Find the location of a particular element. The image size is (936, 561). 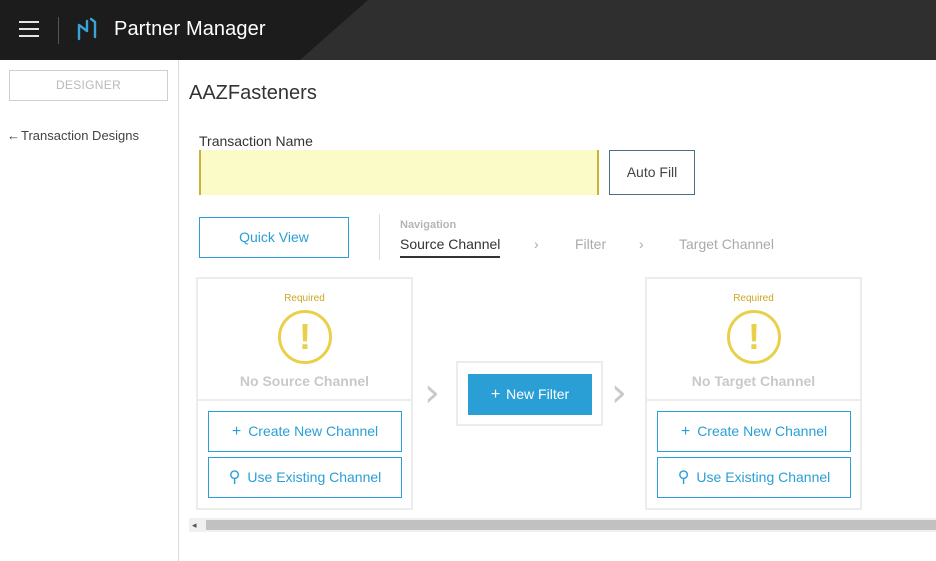

back-link-label: Transaction Designs is located at coordinates (80, 135).